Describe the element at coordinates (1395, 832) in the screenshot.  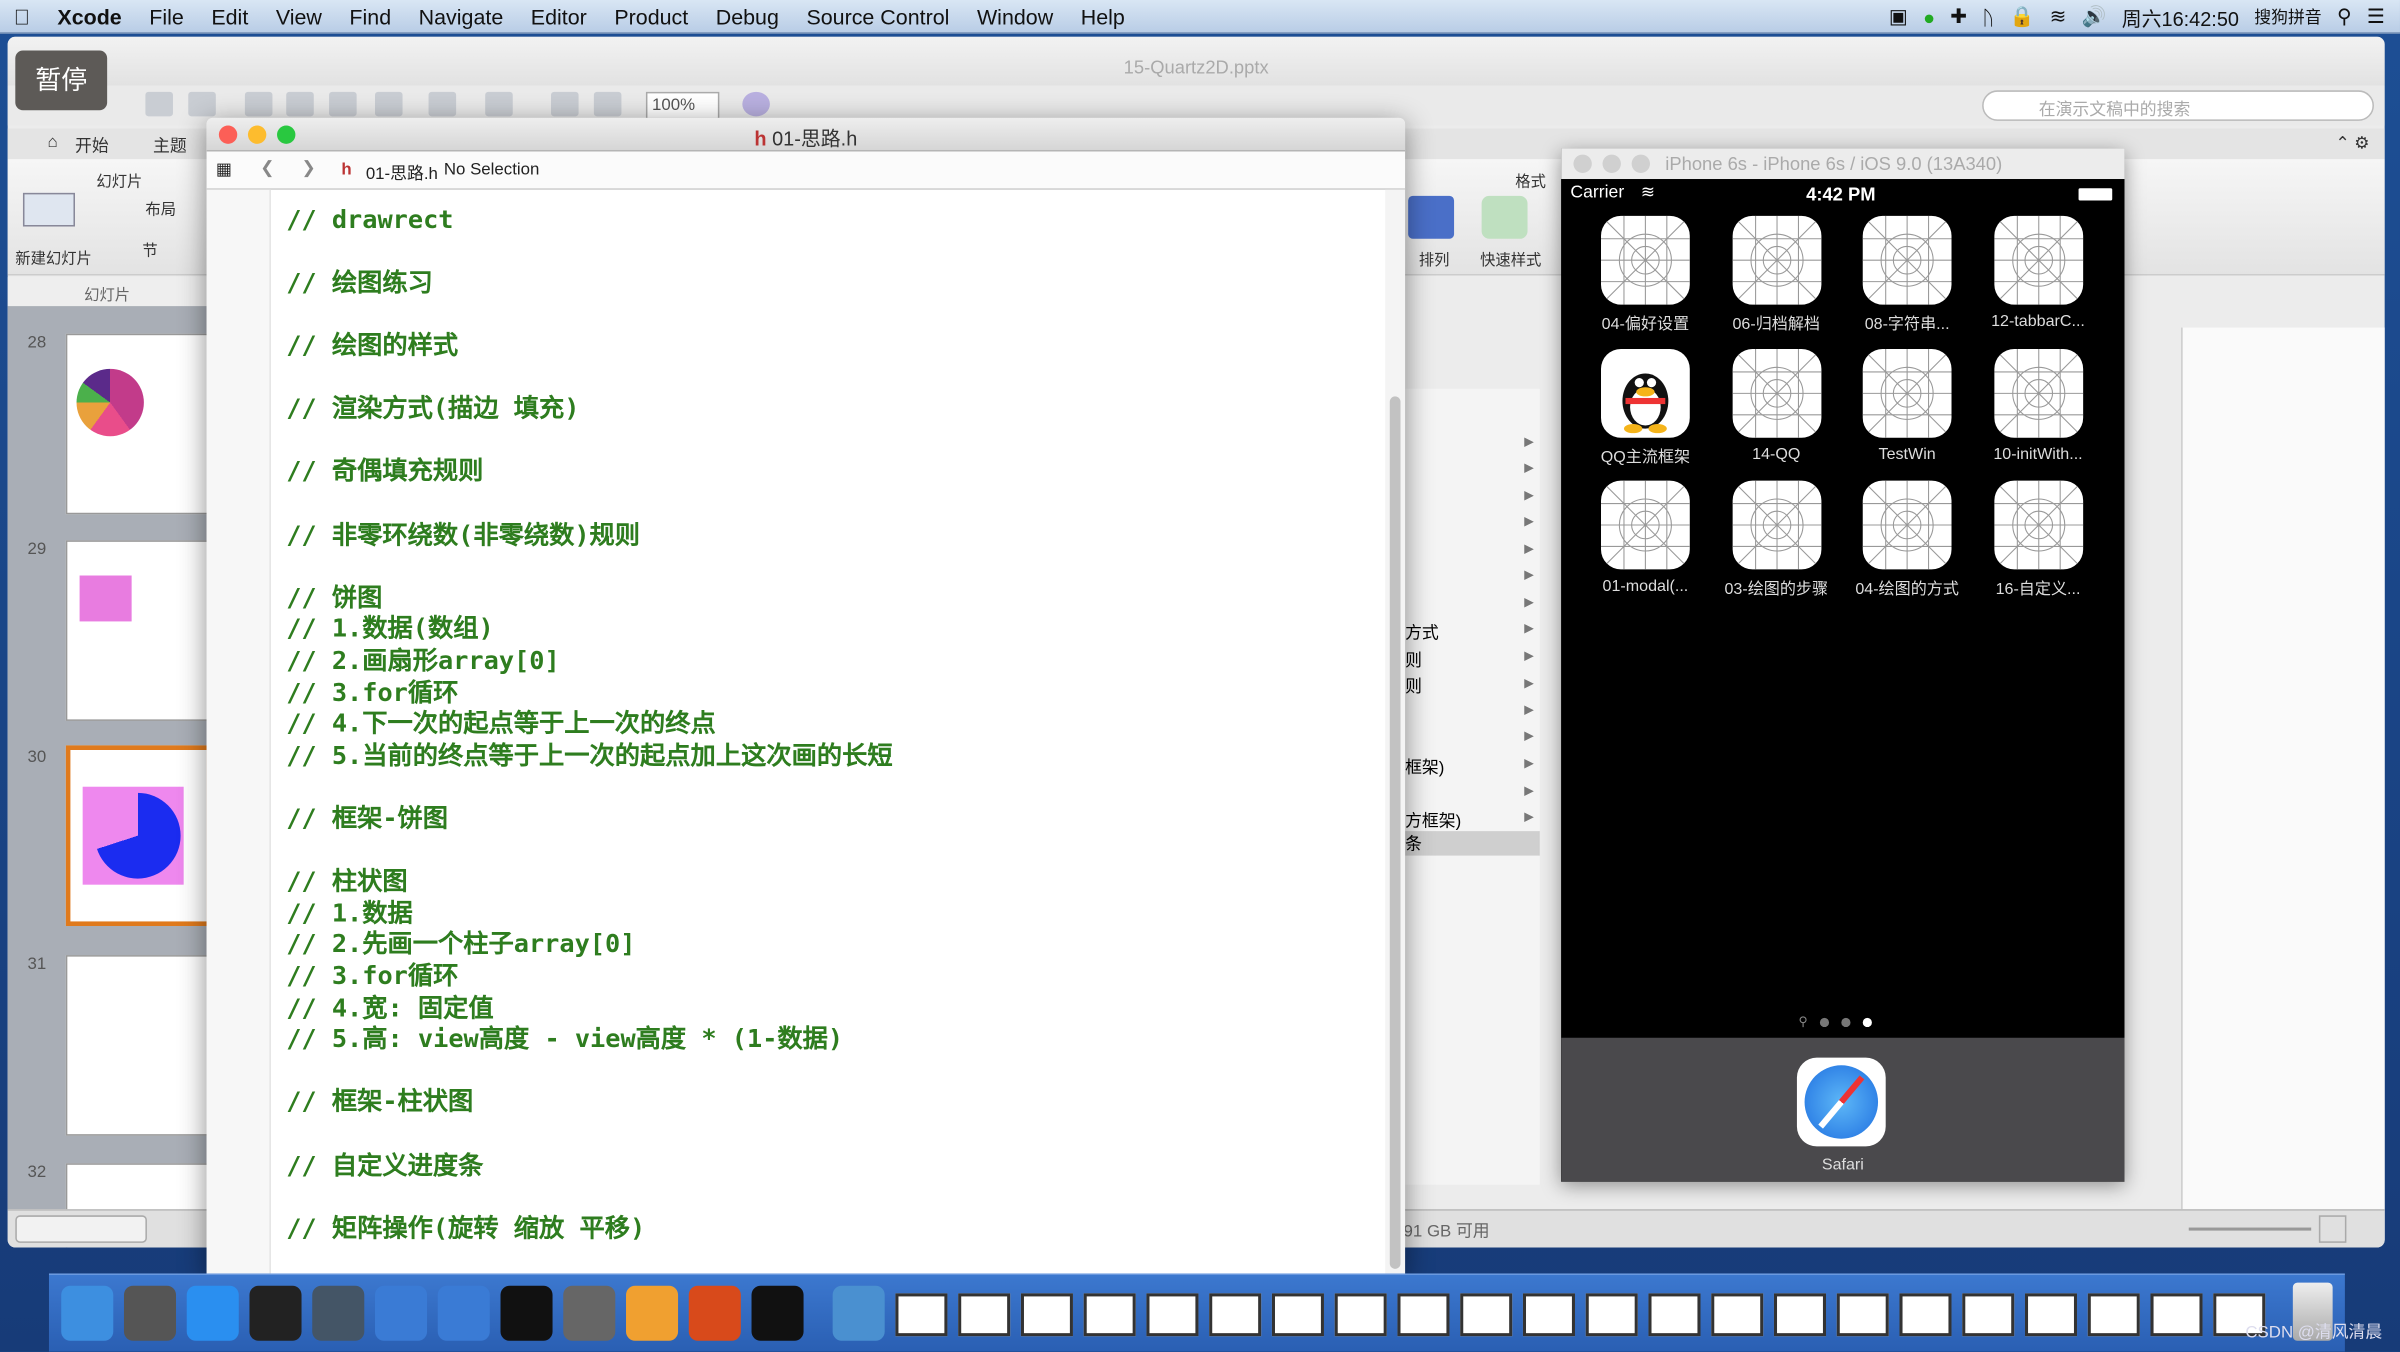
I see `scrollbar-thumb` at that location.